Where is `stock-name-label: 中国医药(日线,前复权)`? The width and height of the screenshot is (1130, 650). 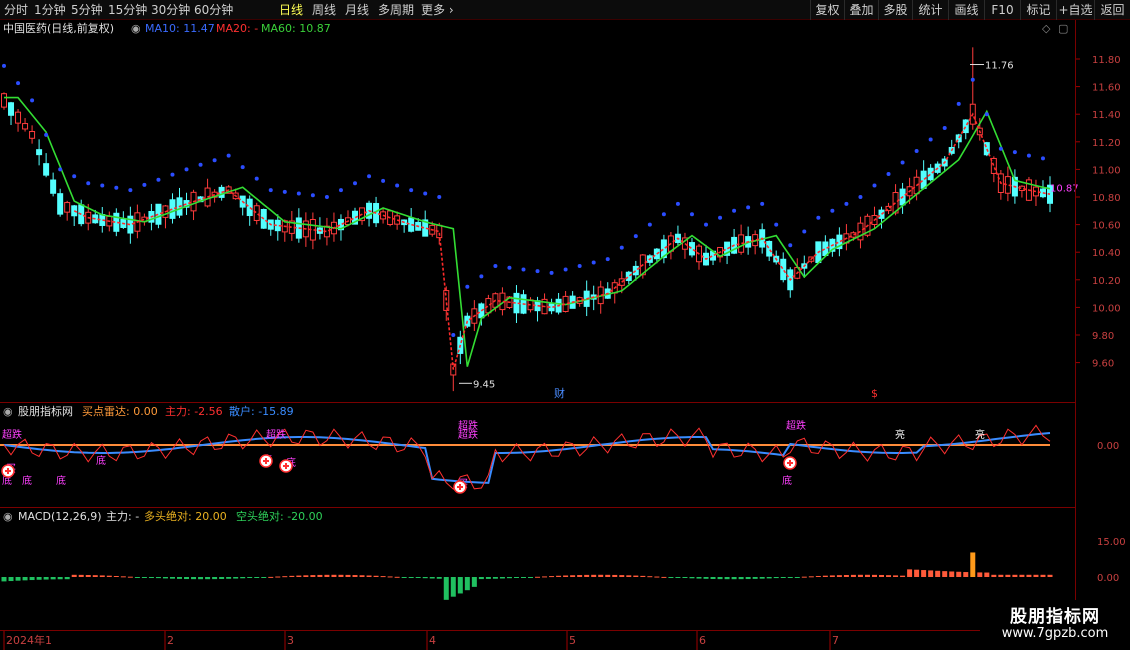 stock-name-label: 中国医药(日线,前复权) is located at coordinates (59, 28).